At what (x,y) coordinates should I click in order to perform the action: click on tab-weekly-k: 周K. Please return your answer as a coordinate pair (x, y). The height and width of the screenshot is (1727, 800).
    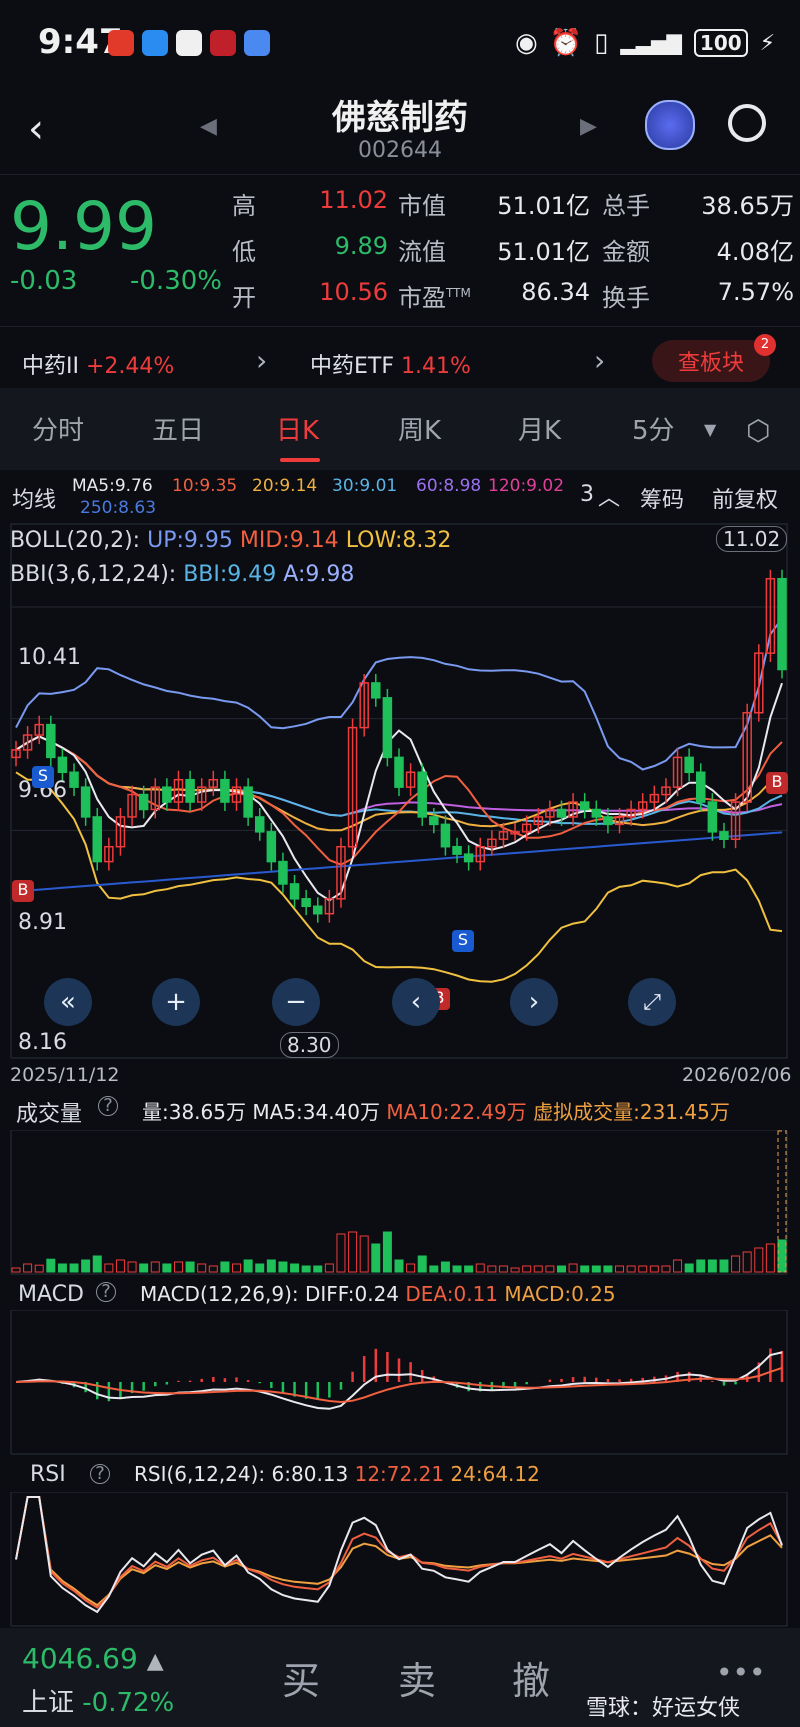
    Looking at the image, I should click on (419, 428).